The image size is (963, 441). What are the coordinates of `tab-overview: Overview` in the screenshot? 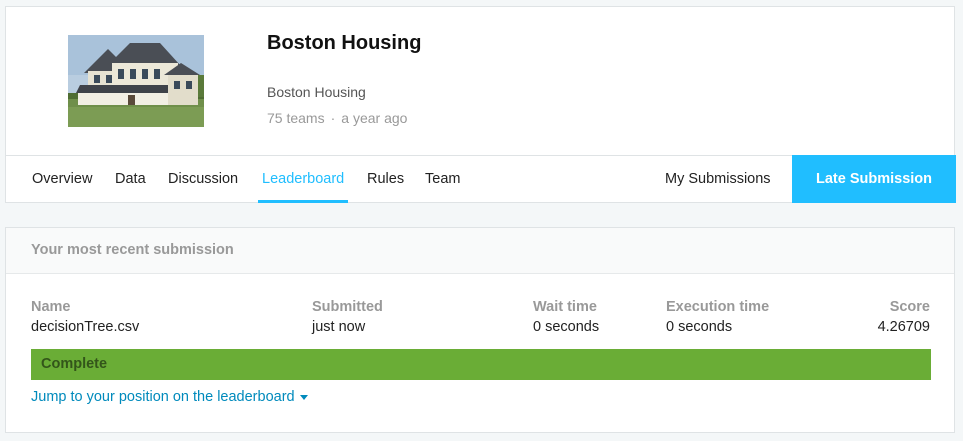 It's located at (62, 179).